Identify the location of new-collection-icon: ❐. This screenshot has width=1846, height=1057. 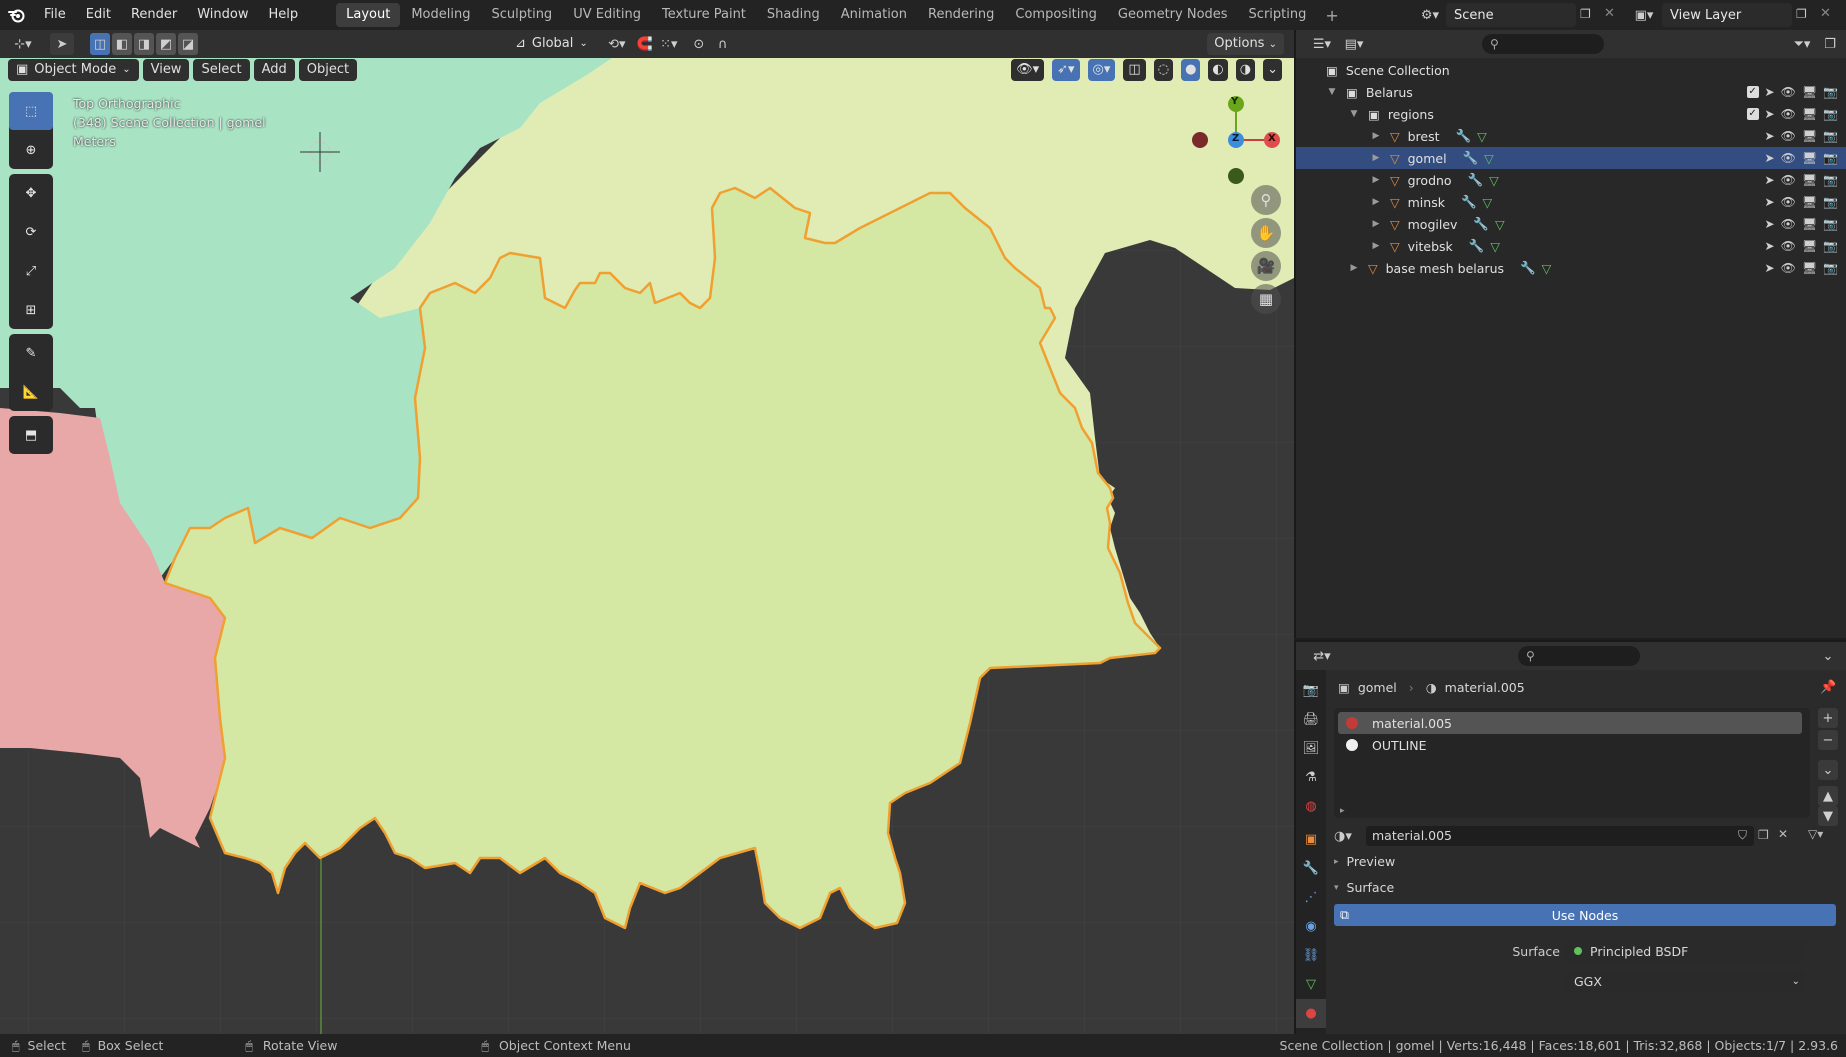
(1830, 44).